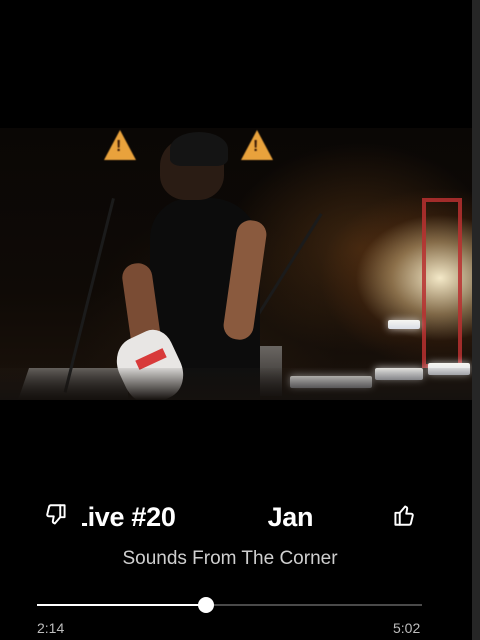 The width and height of the screenshot is (480, 640). Describe the element at coordinates (230, 558) in the screenshot. I see `artist-name: Sounds From The Corner` at that location.